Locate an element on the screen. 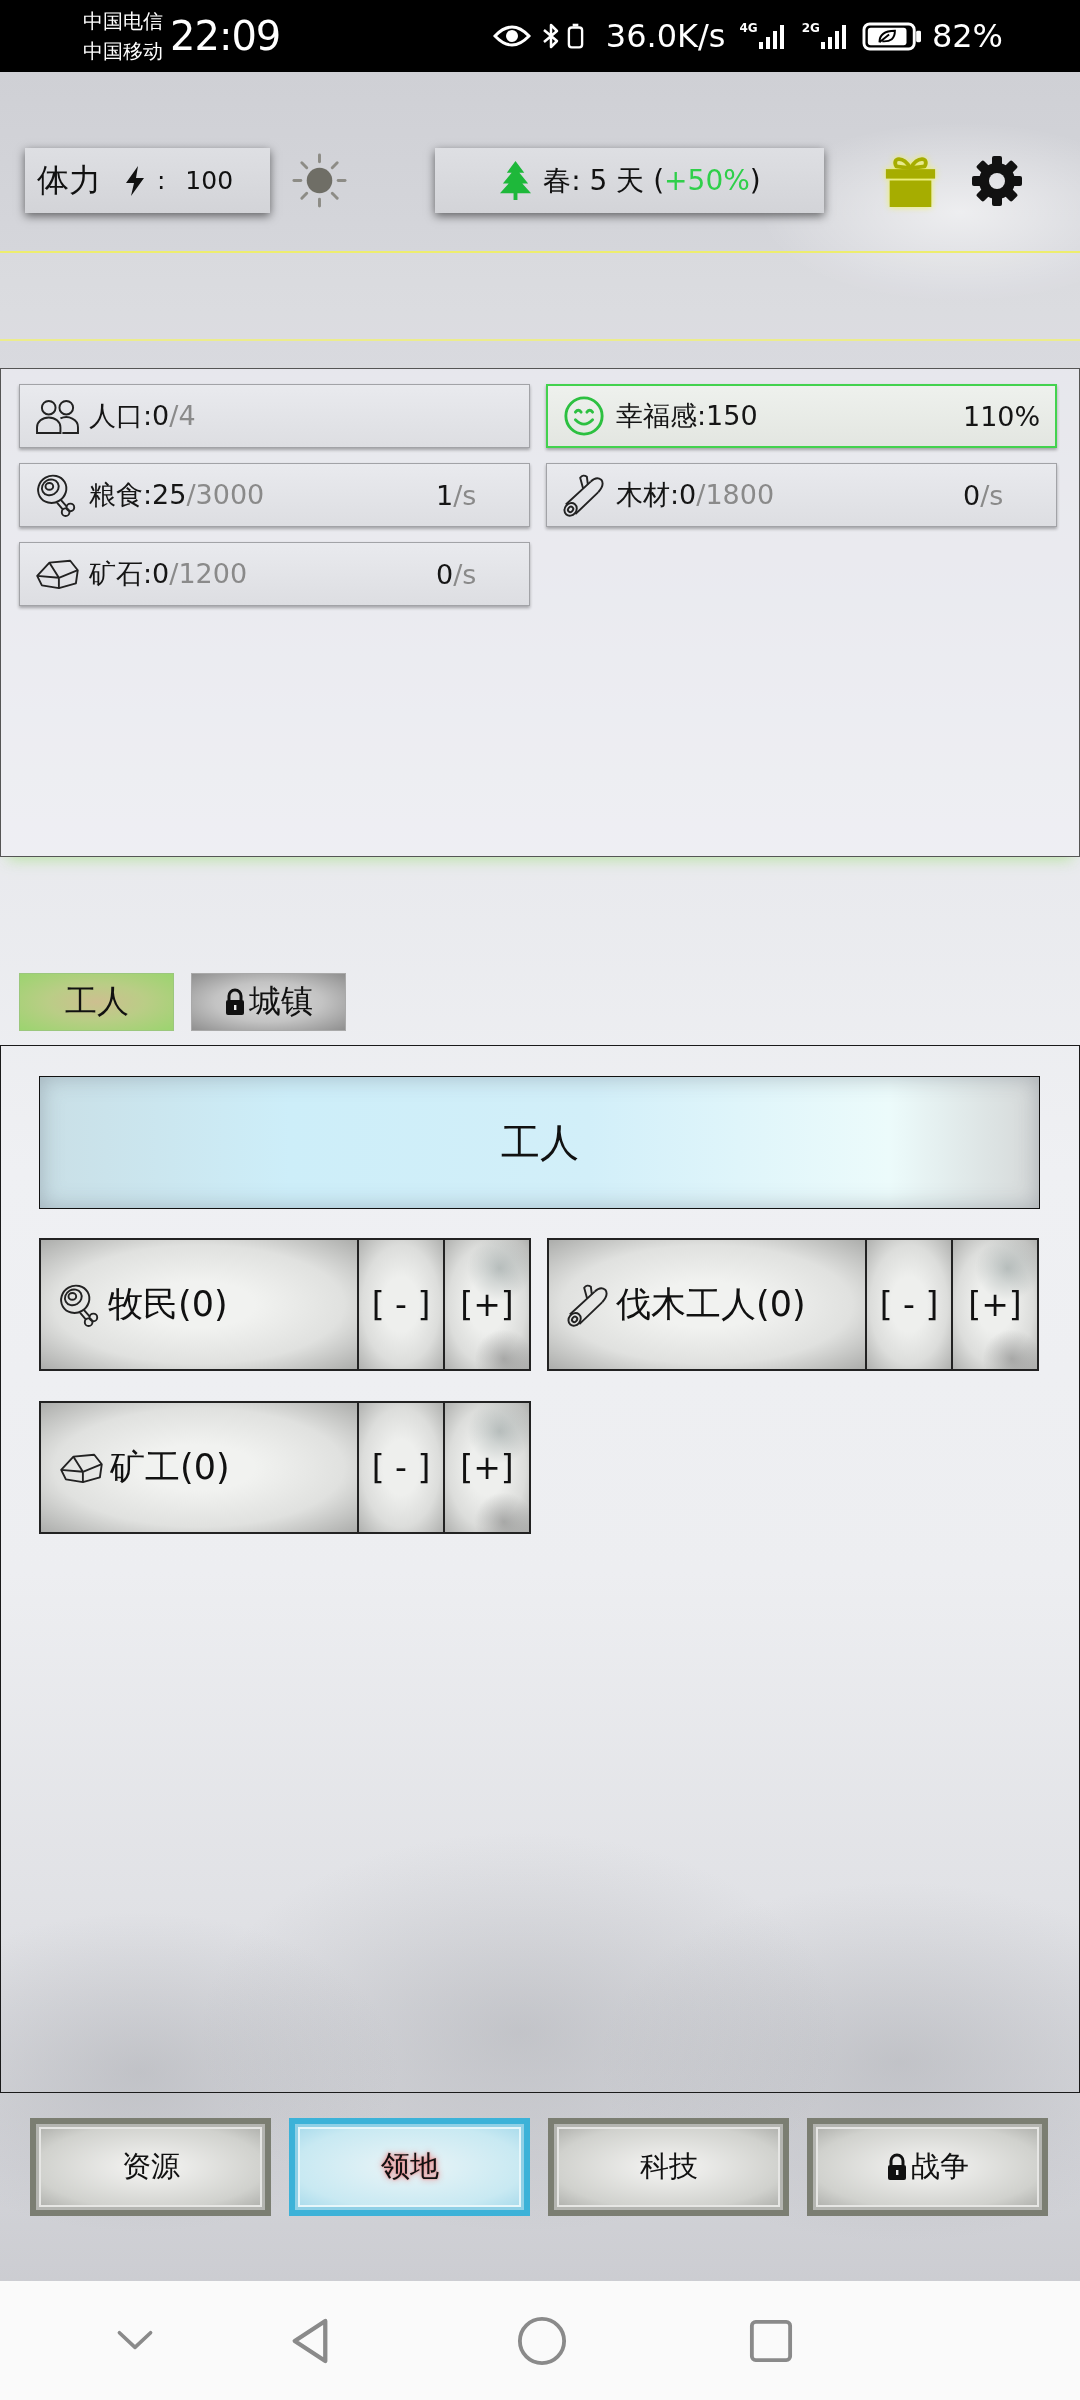  bluetooth-icon is located at coordinates (550, 36).